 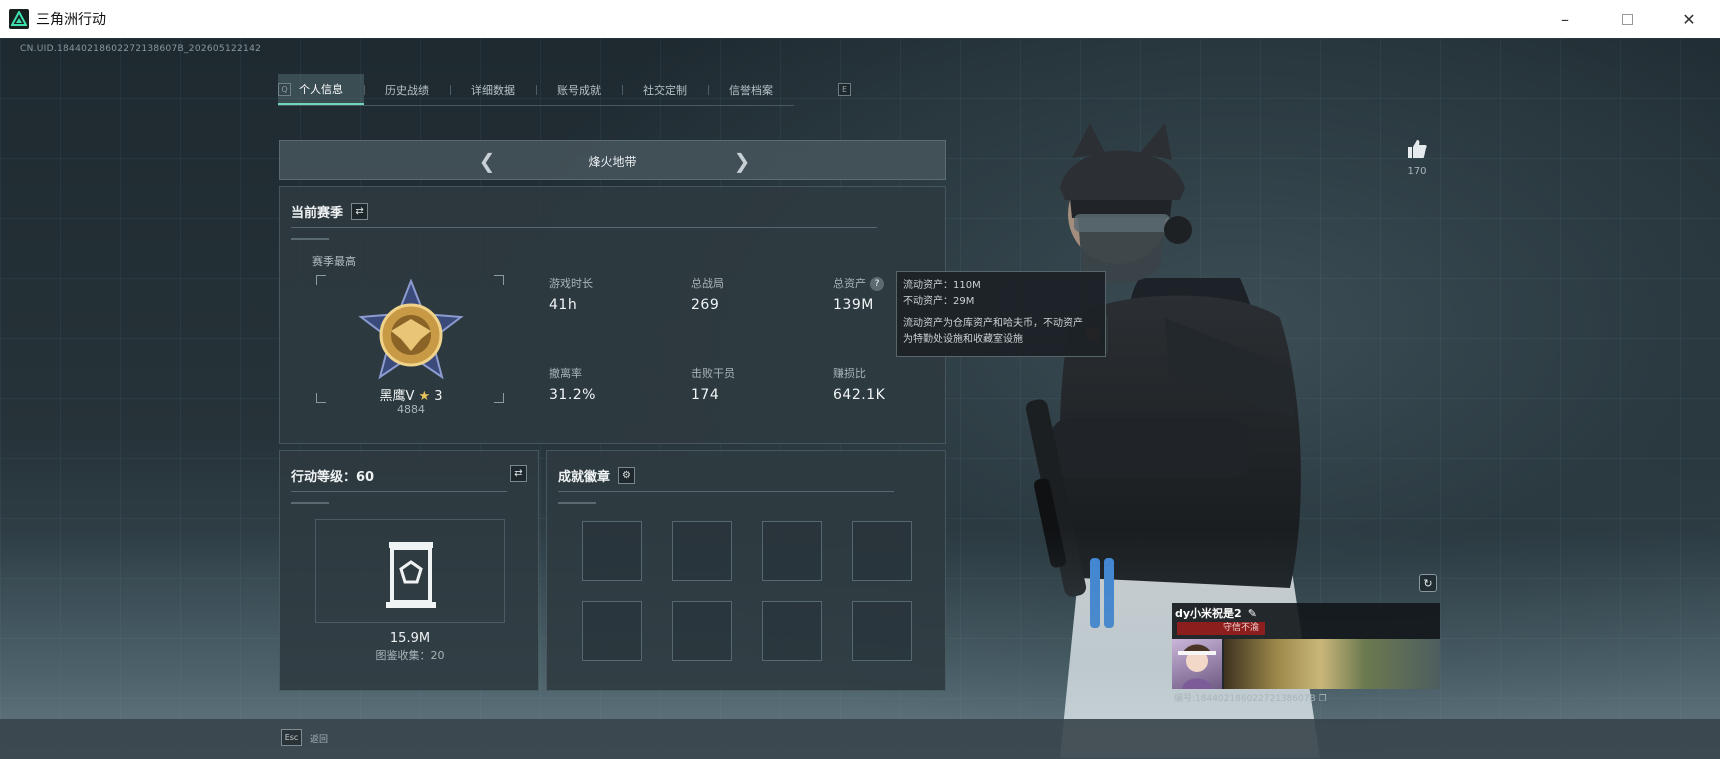 I want to click on card-banner-image, so click(x=1332, y=664).